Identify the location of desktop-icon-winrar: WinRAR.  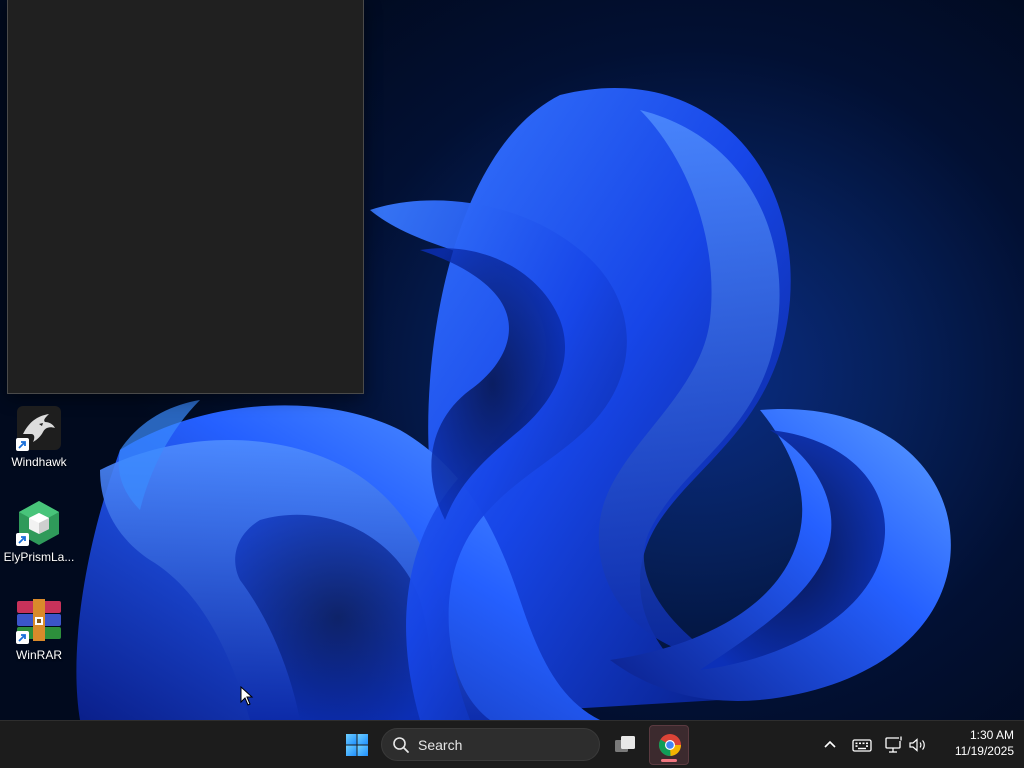
(39, 629).